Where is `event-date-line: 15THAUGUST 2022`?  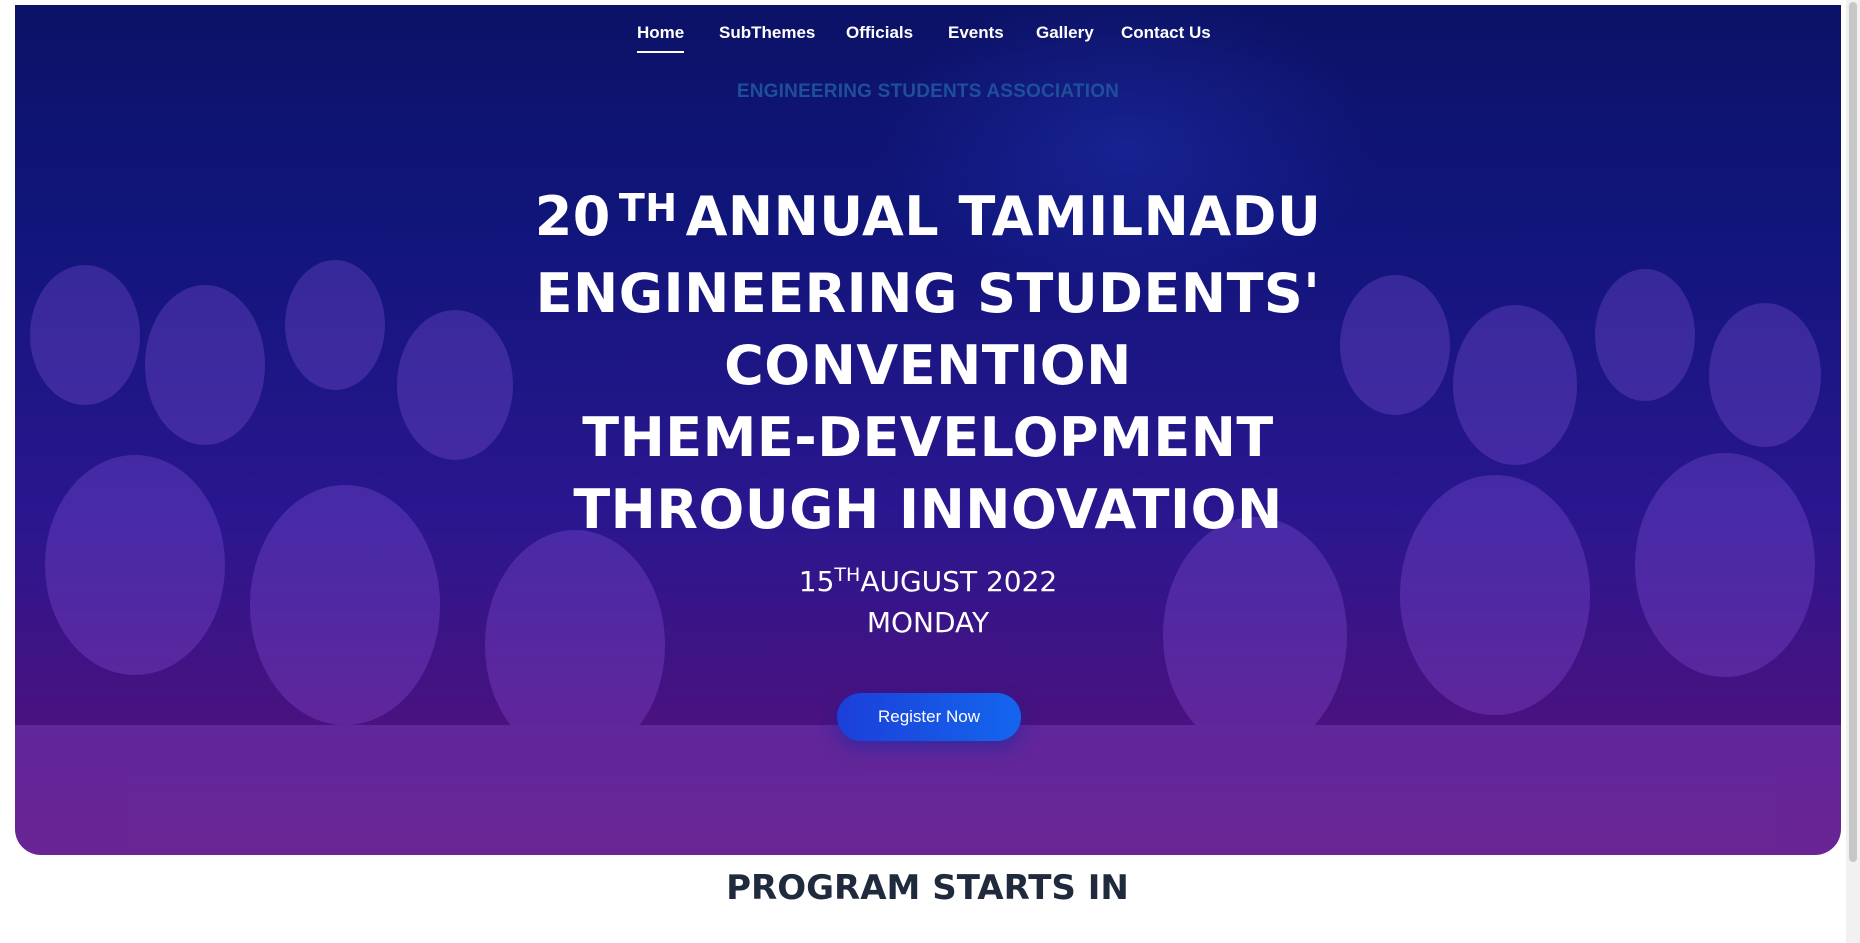 event-date-line: 15THAUGUST 2022 is located at coordinates (928, 583).